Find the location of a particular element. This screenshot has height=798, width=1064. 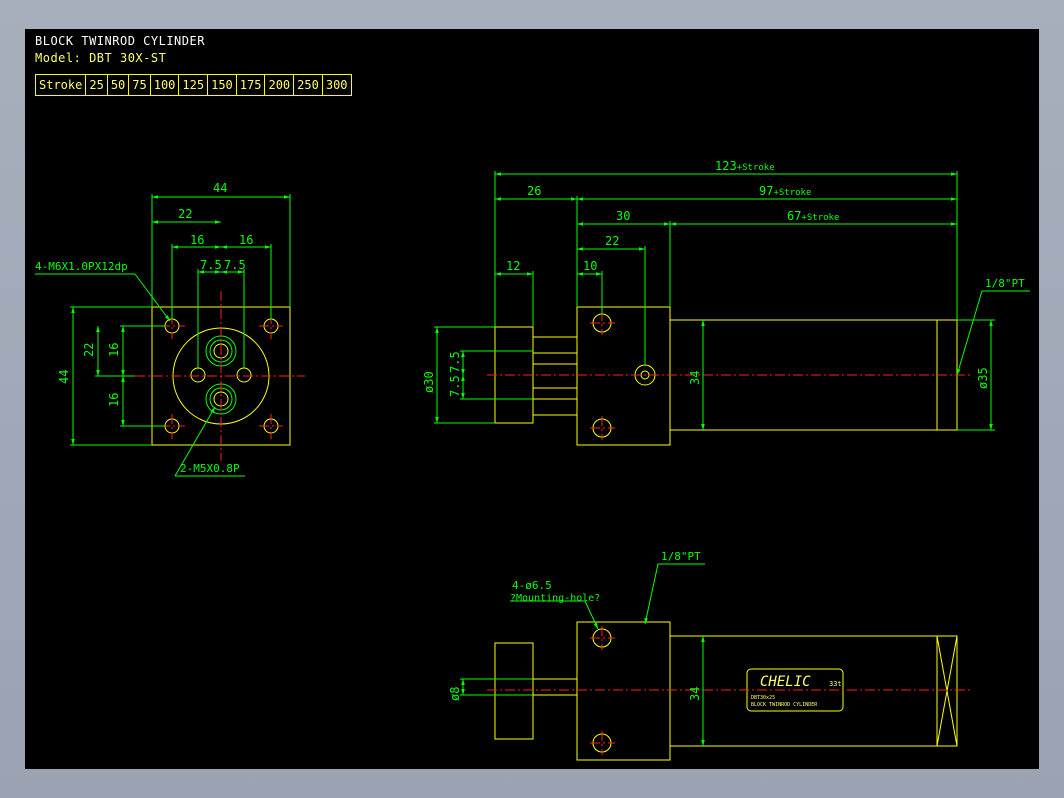

dim-16-width-right: 16 is located at coordinates (246, 240).